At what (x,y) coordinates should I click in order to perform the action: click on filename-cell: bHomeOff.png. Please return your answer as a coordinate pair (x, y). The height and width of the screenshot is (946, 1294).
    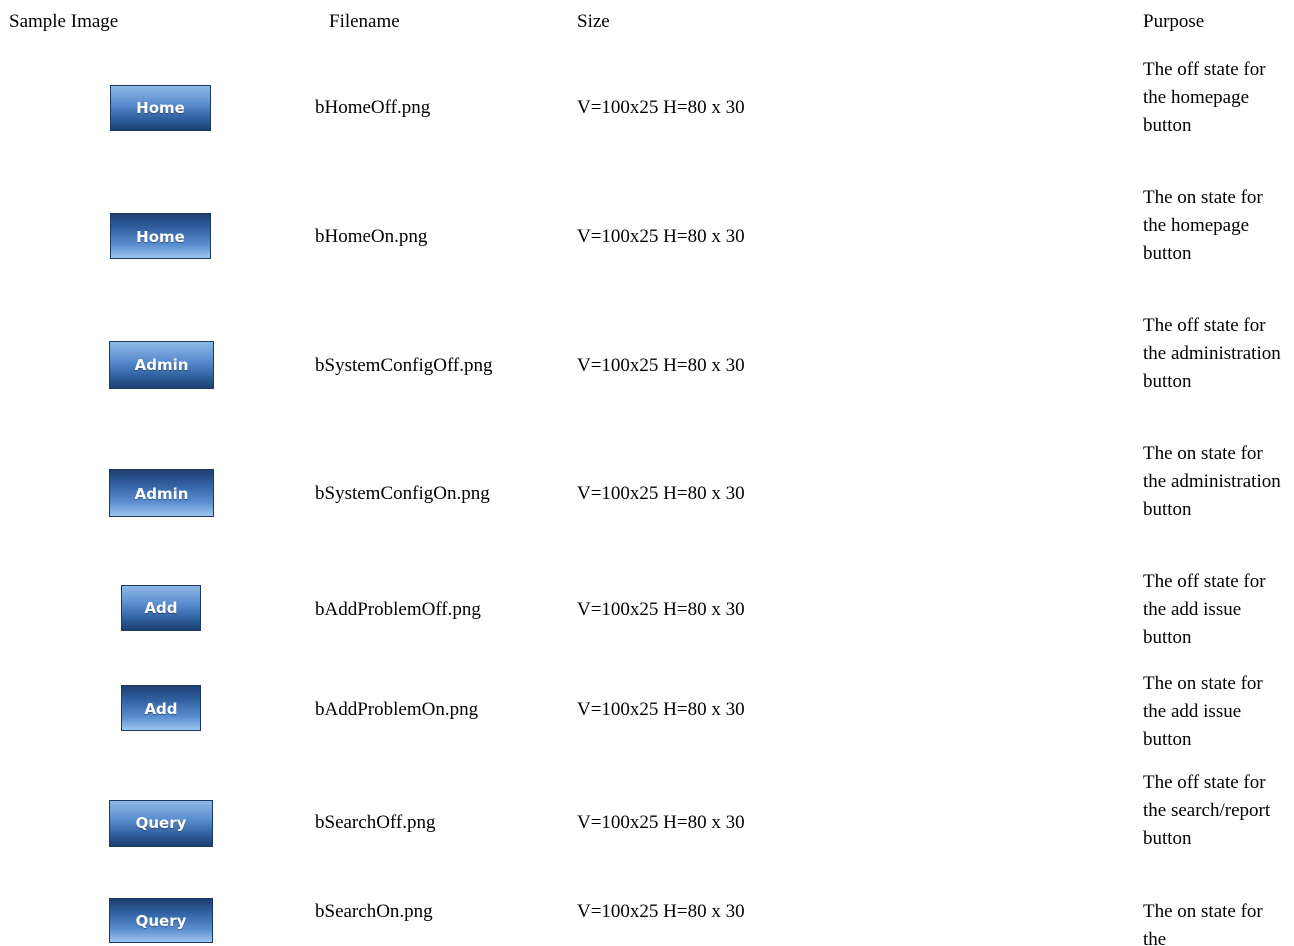
    Looking at the image, I should click on (373, 107).